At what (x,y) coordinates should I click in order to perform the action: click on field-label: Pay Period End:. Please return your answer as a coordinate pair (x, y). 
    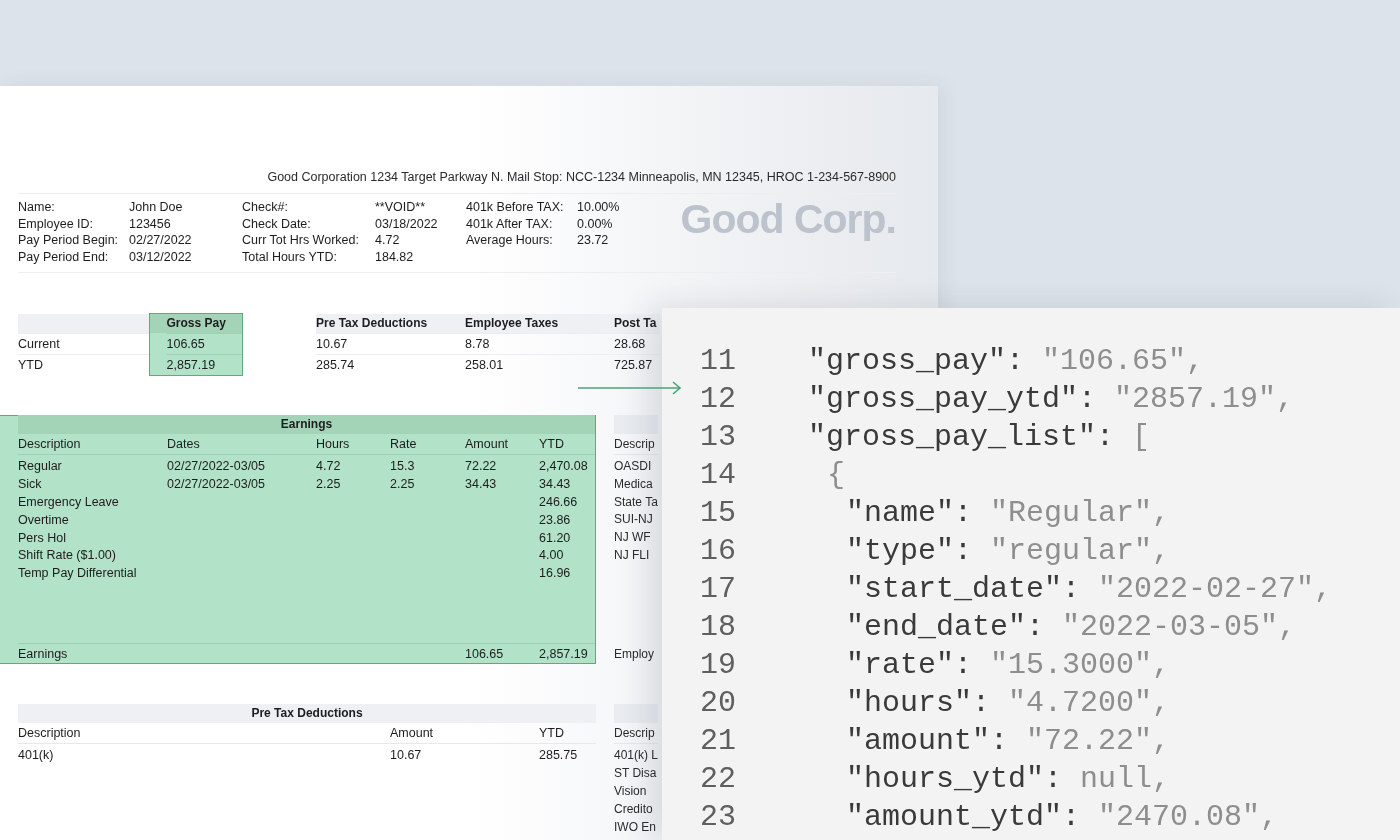
    Looking at the image, I should click on (64, 256).